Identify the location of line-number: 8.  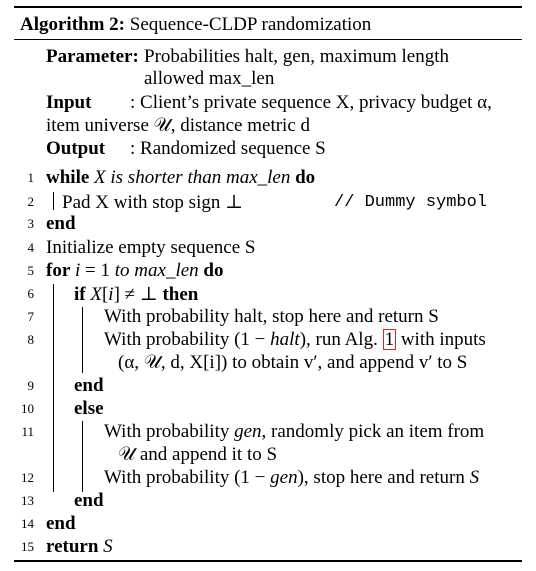
(31, 339).